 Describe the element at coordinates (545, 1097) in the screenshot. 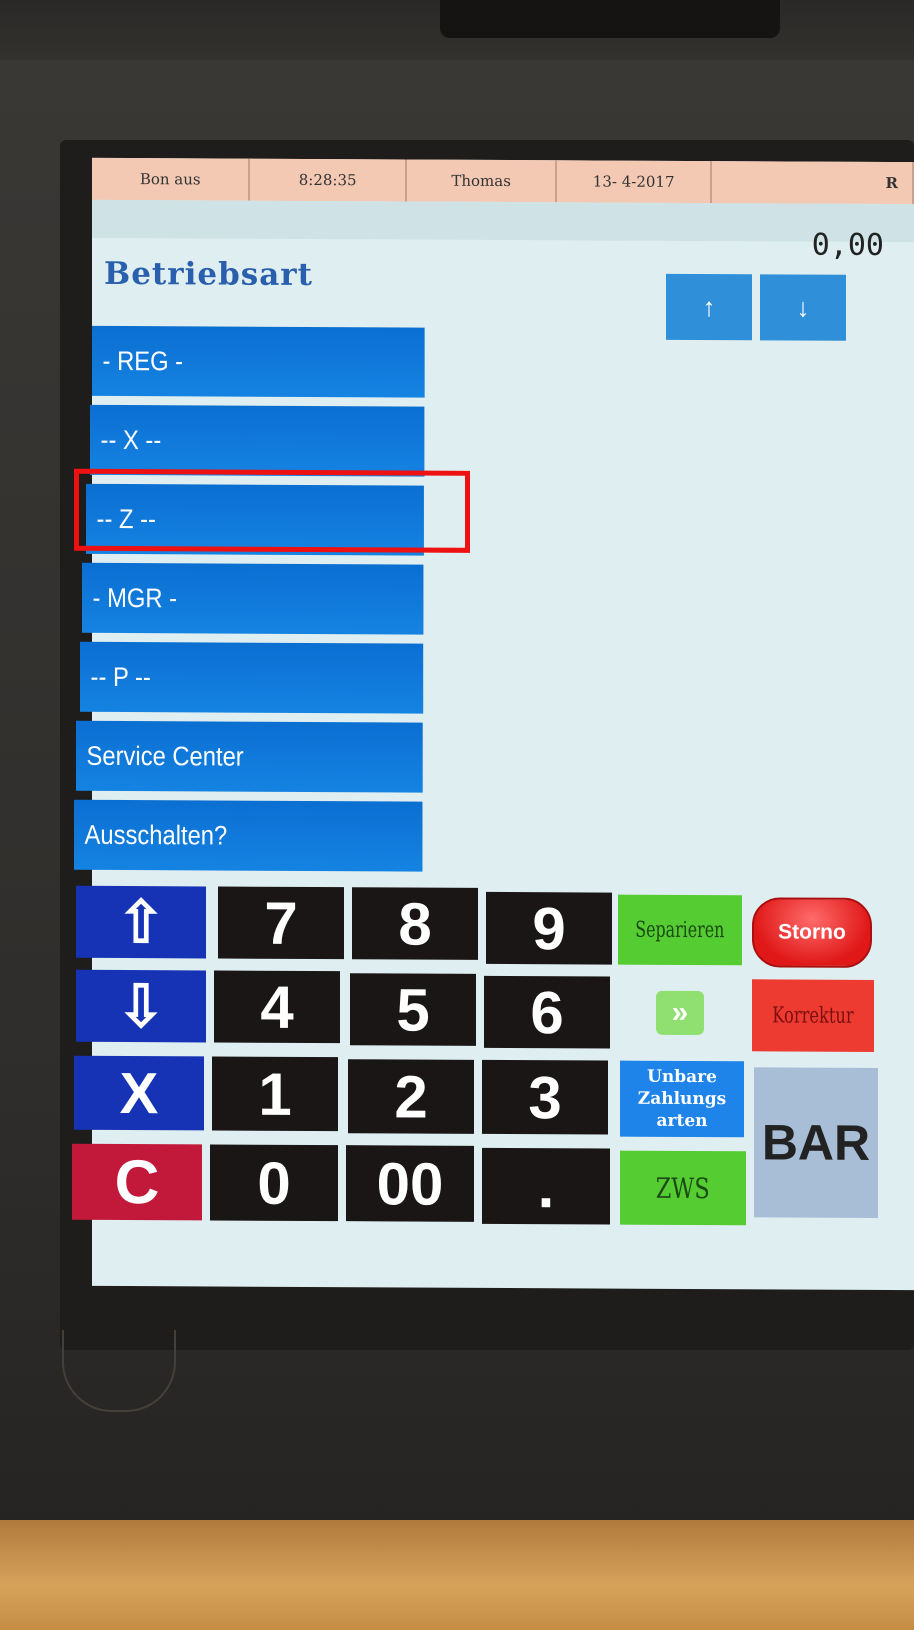

I see `key-3: 3` at that location.